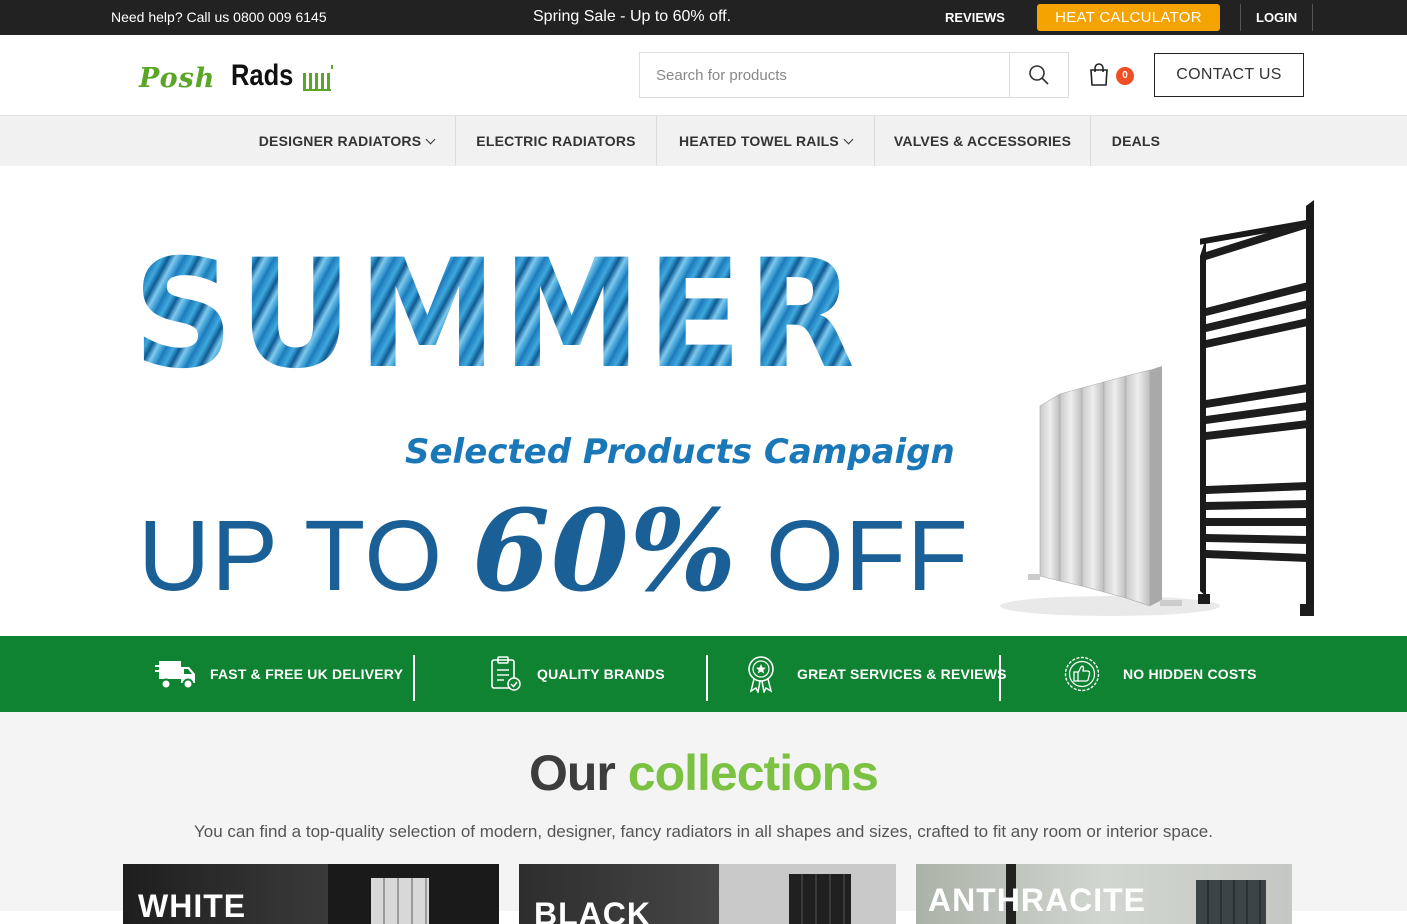 Image resolution: width=1407 pixels, height=924 pixels. I want to click on clipboard-check-icon, so click(506, 673).